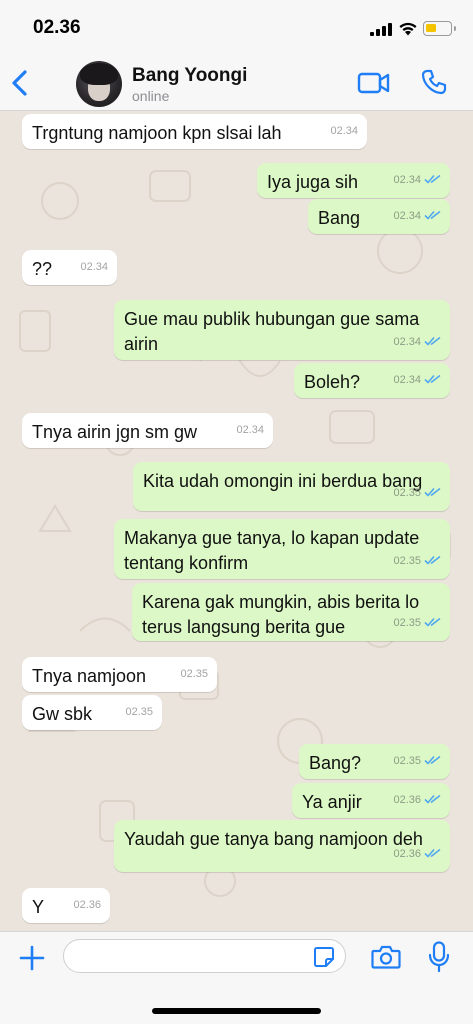 This screenshot has height=1024, width=473. Describe the element at coordinates (151, 96) in the screenshot. I see `contact-status: online` at that location.